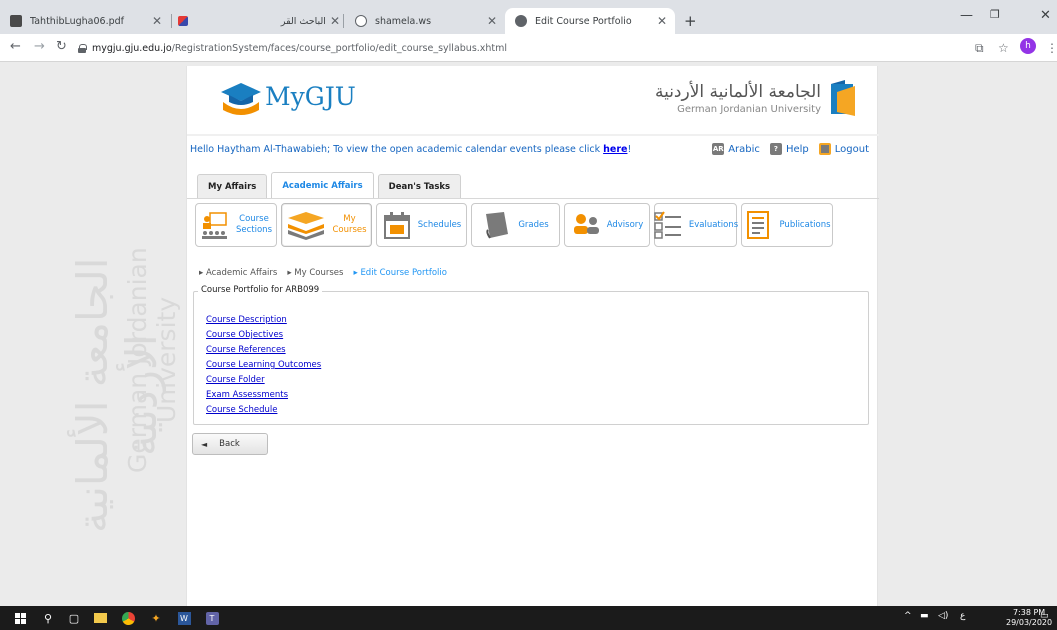 The width and height of the screenshot is (1057, 630). Describe the element at coordinates (533, 224) in the screenshot. I see `module-label: Grades` at that location.